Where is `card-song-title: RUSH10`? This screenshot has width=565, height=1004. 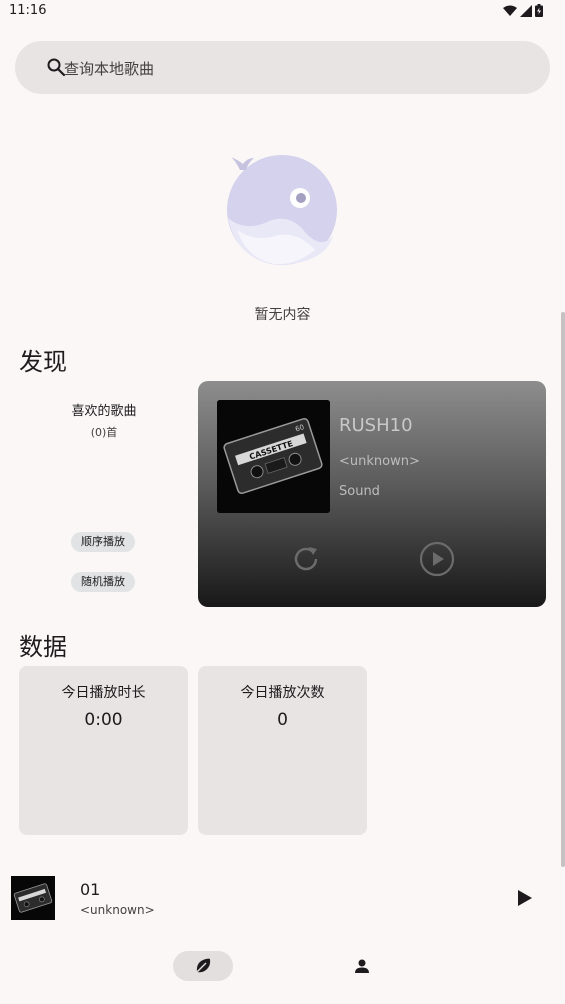
card-song-title: RUSH10 is located at coordinates (376, 425).